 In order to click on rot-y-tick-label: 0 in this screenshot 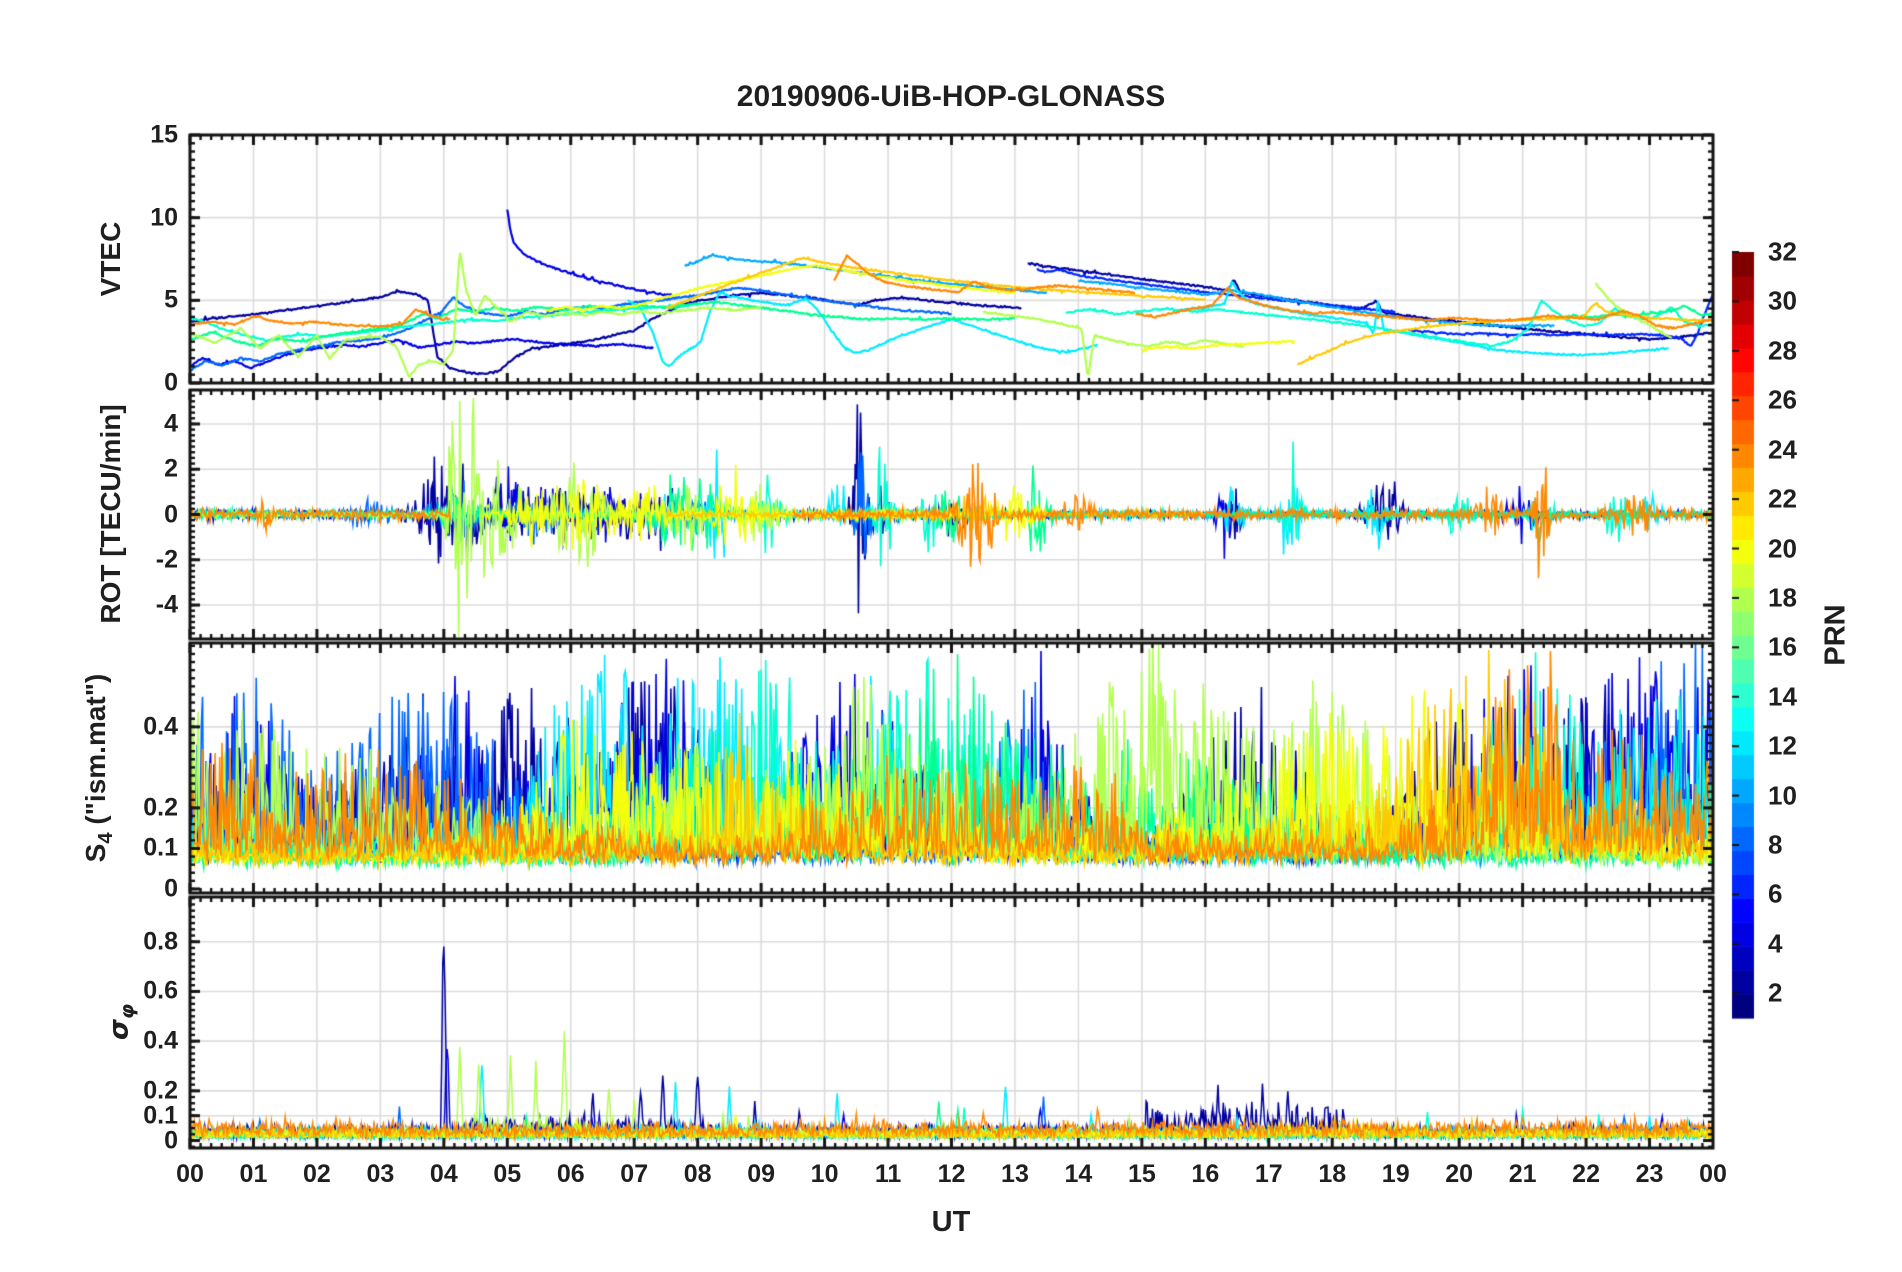, I will do `click(171, 514)`.